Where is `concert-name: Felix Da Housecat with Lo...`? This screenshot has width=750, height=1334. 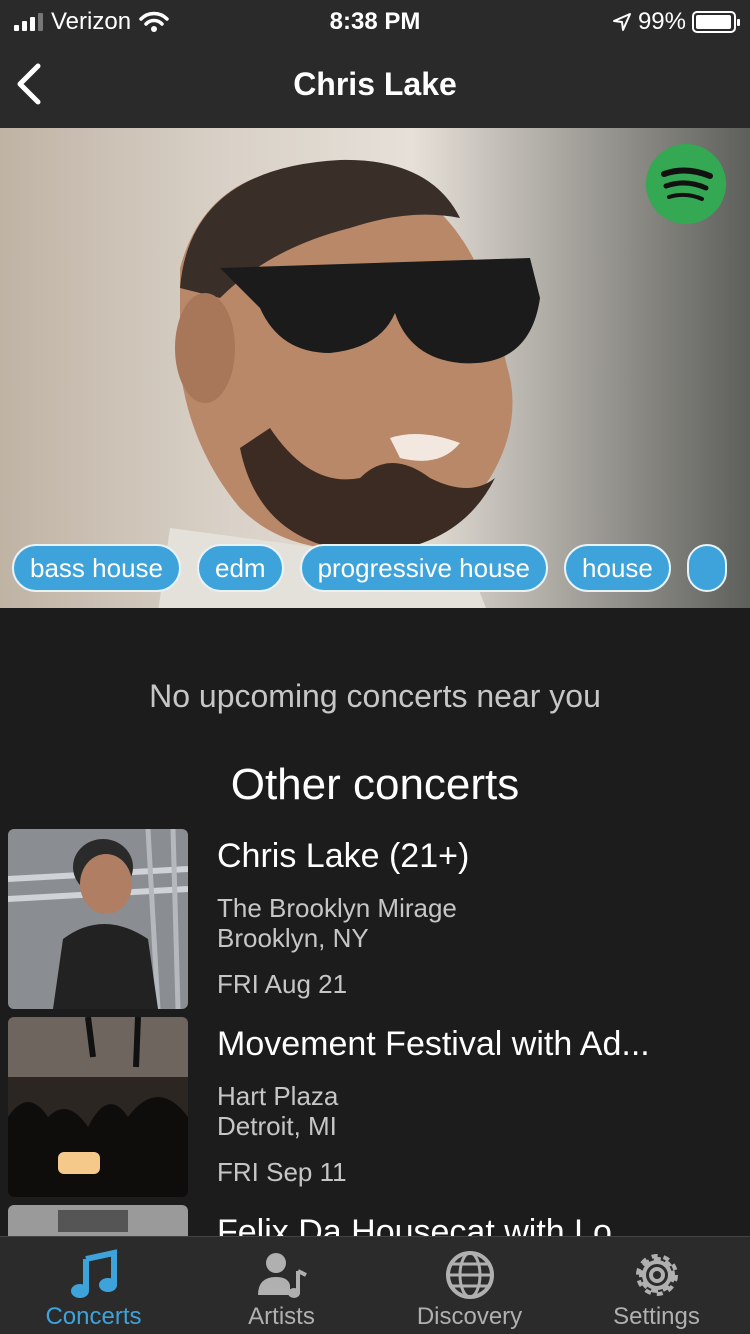
concert-name: Felix Da Housecat with Lo... is located at coordinates (429, 1224).